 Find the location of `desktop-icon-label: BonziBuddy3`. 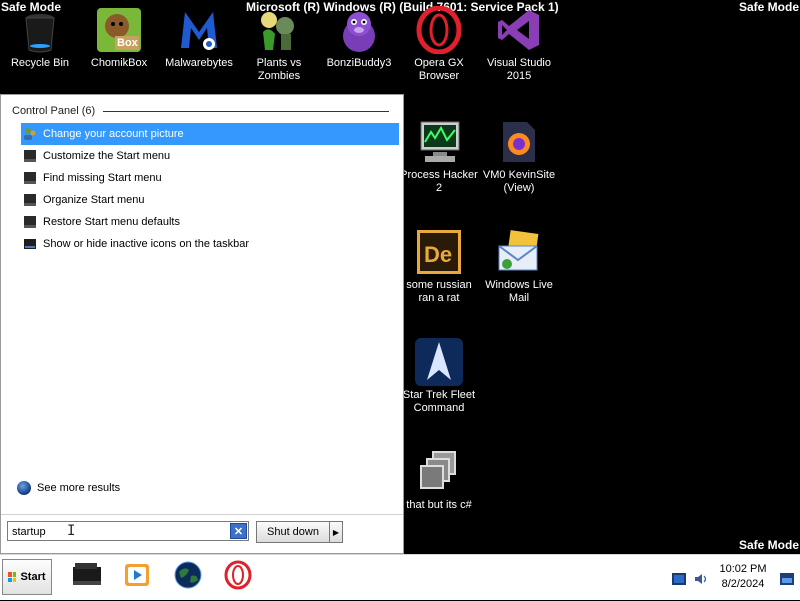

desktop-icon-label: BonziBuddy3 is located at coordinates (359, 63).